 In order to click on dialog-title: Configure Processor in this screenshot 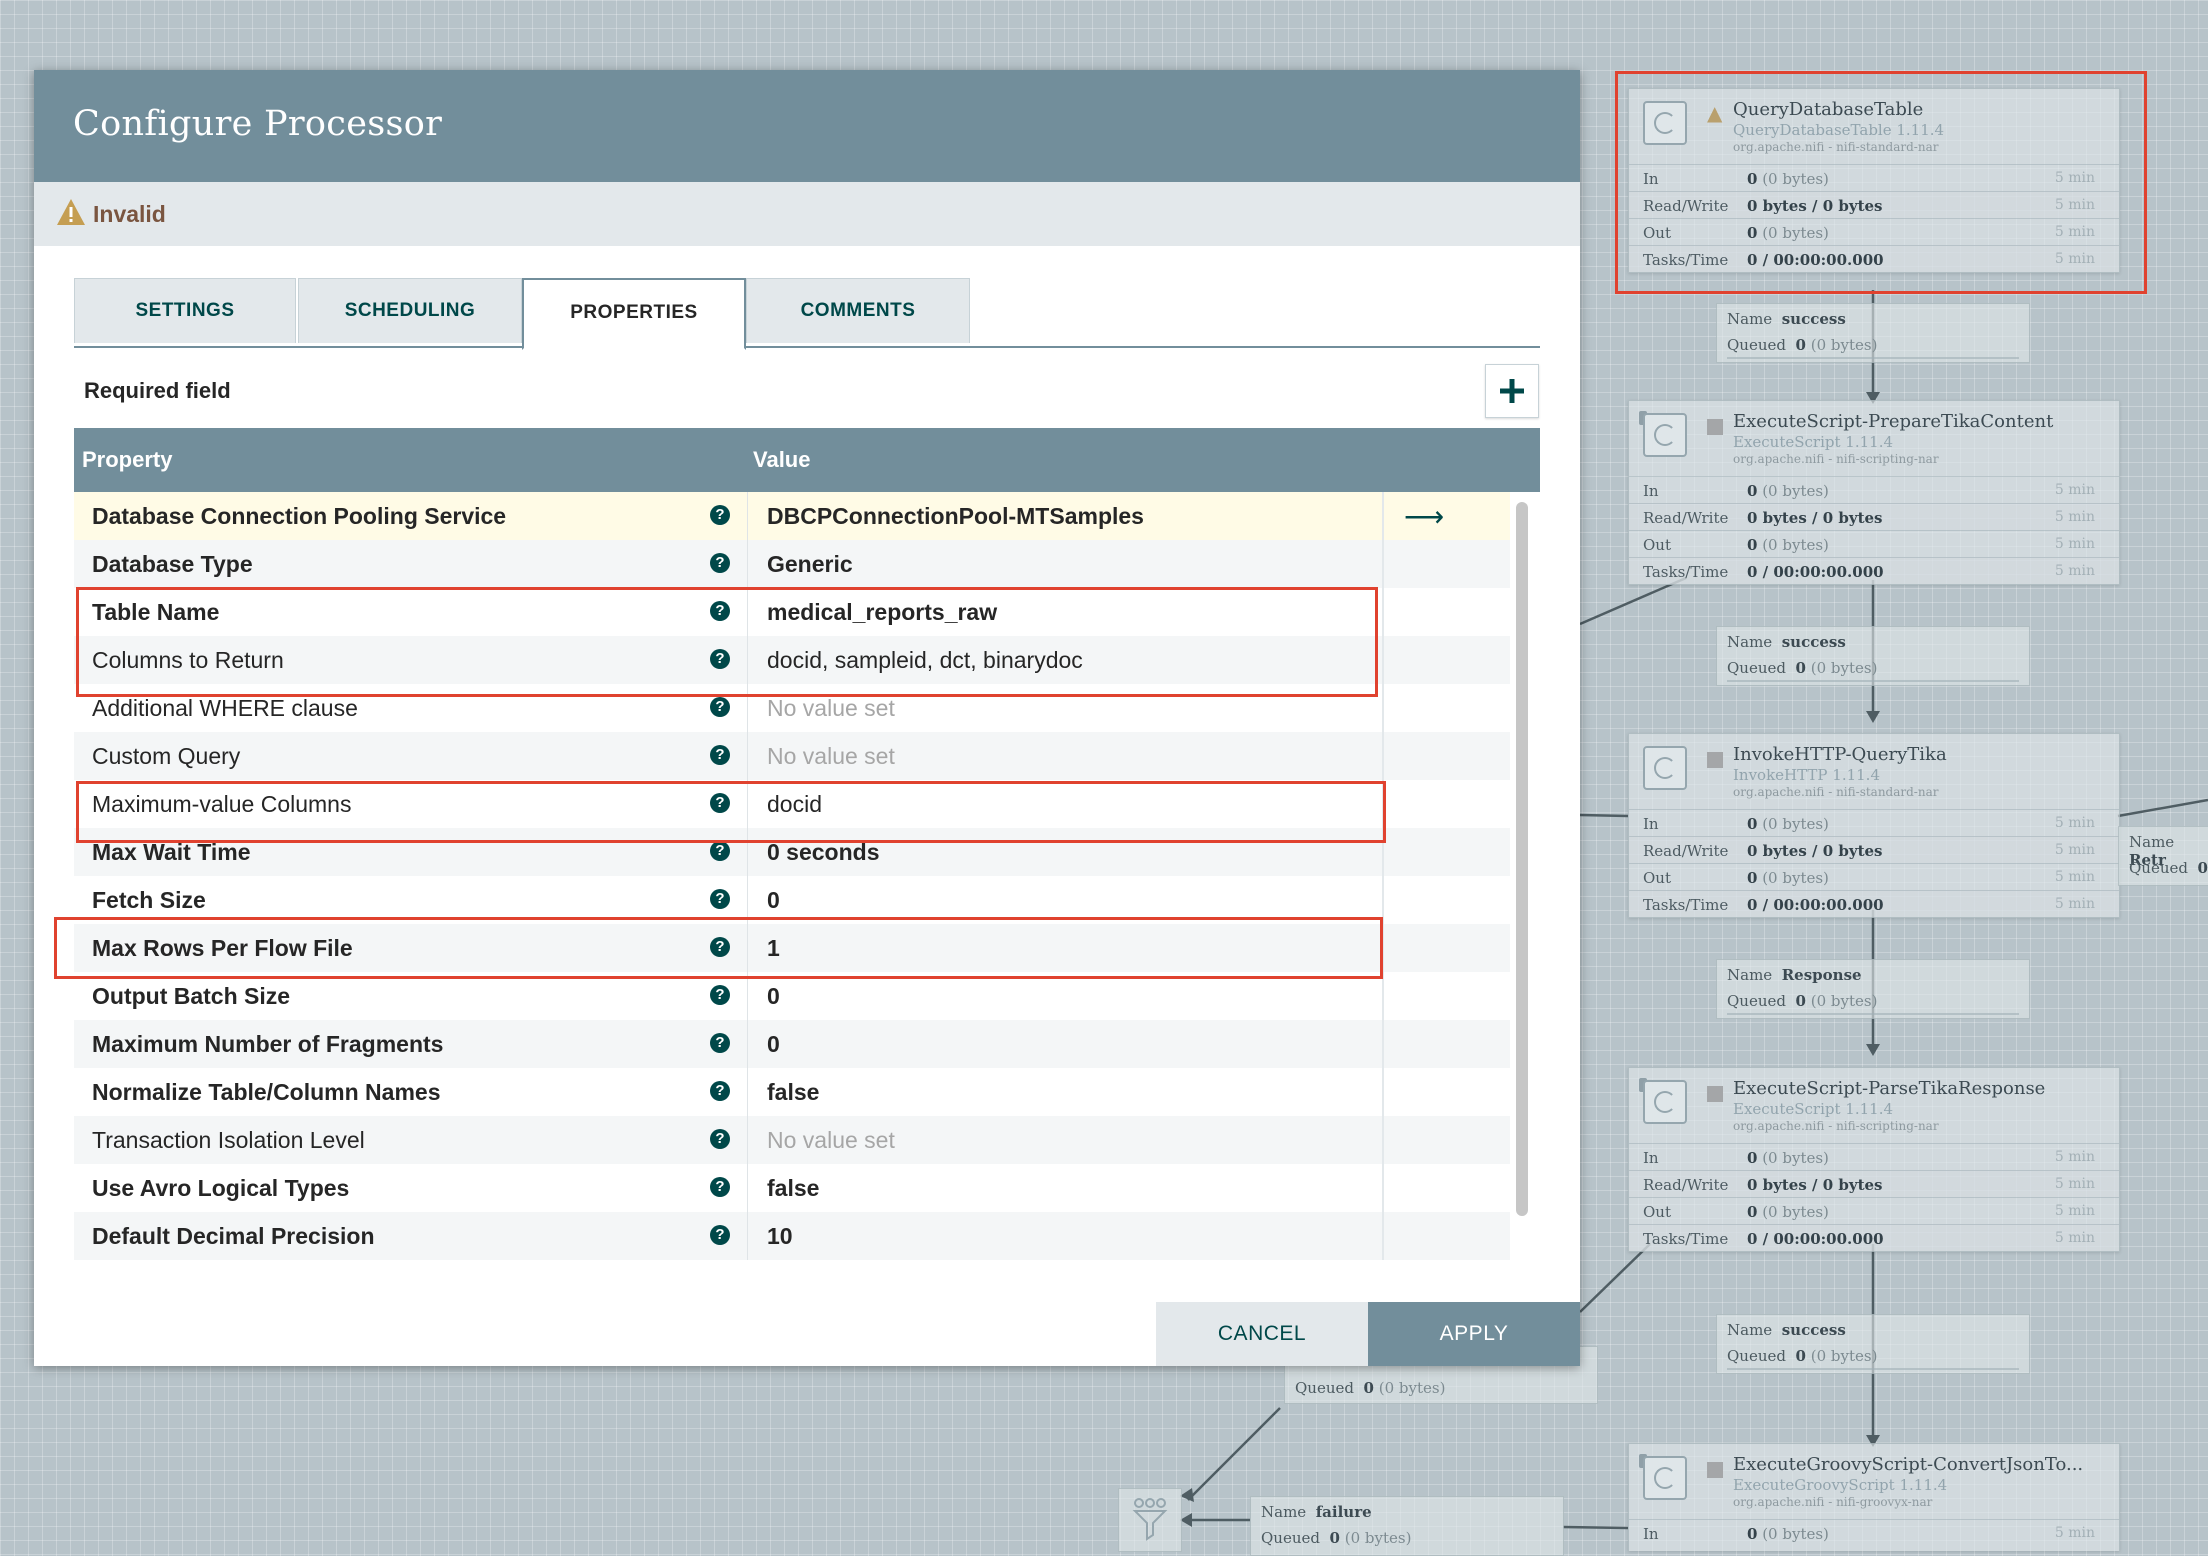, I will do `click(258, 124)`.